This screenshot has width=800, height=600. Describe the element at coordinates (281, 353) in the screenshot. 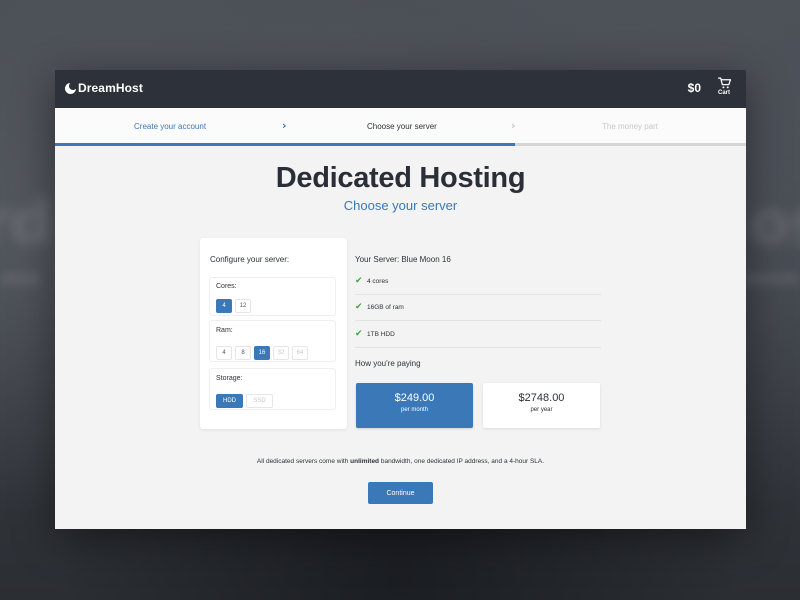

I see `ram-option-32: 32` at that location.